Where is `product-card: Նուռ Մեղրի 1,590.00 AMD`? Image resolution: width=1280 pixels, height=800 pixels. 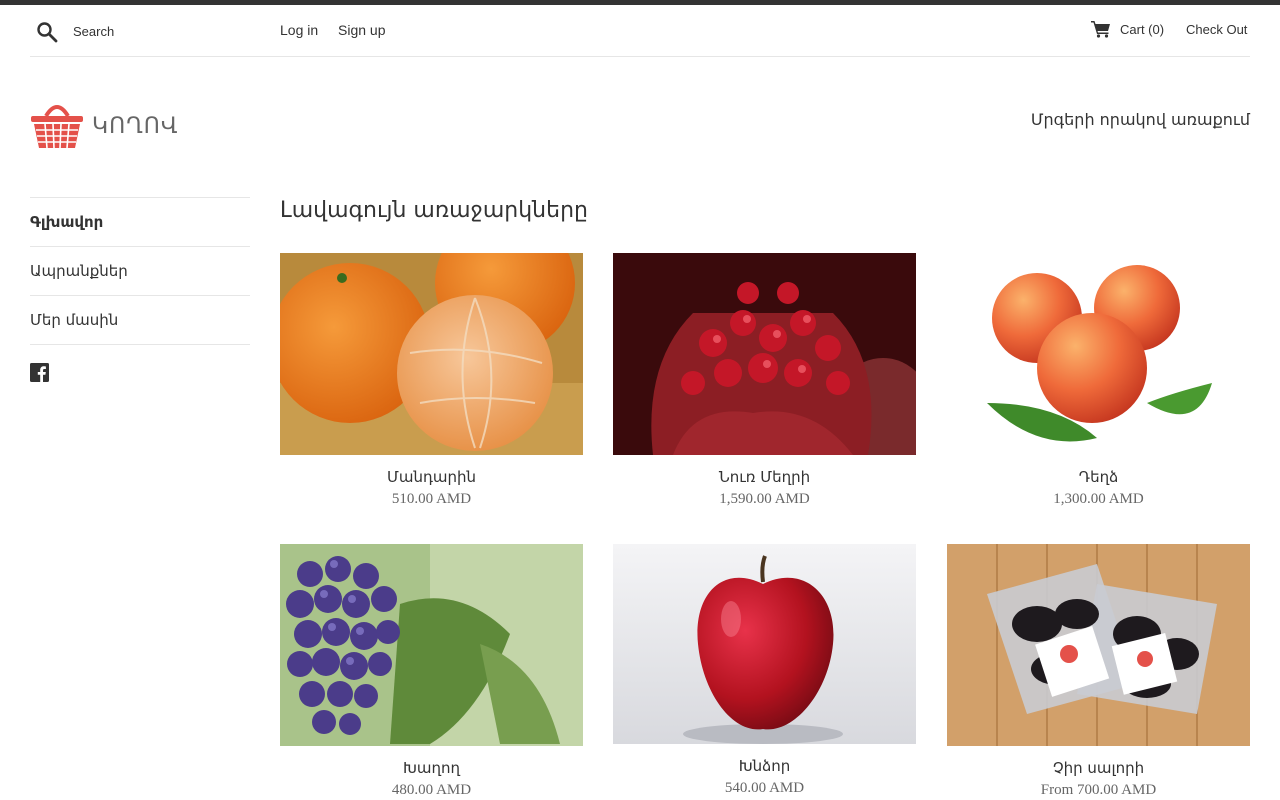 product-card: Նուռ Մեղրի 1,590.00 AMD is located at coordinates (764, 380).